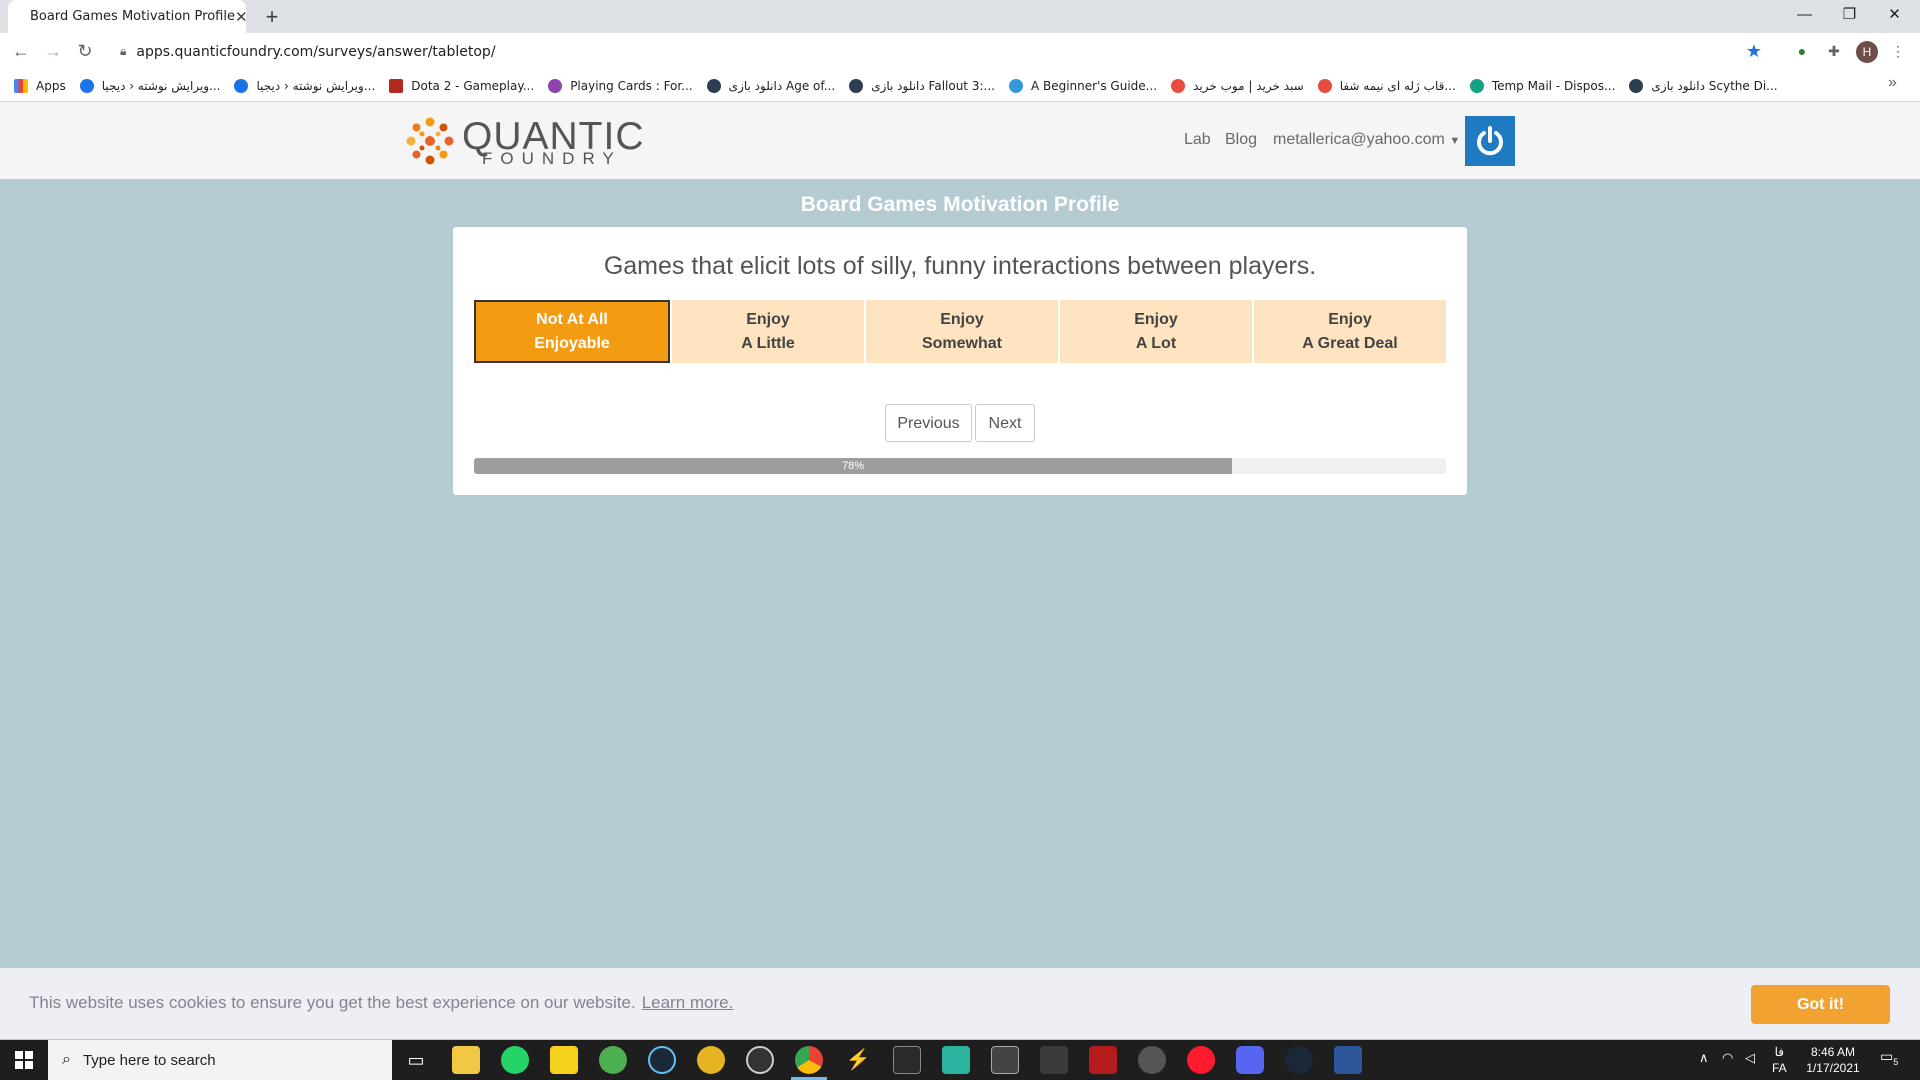  Describe the element at coordinates (768, 331) in the screenshot. I see `option-enjoy-a-little: Enjoy A Little` at that location.